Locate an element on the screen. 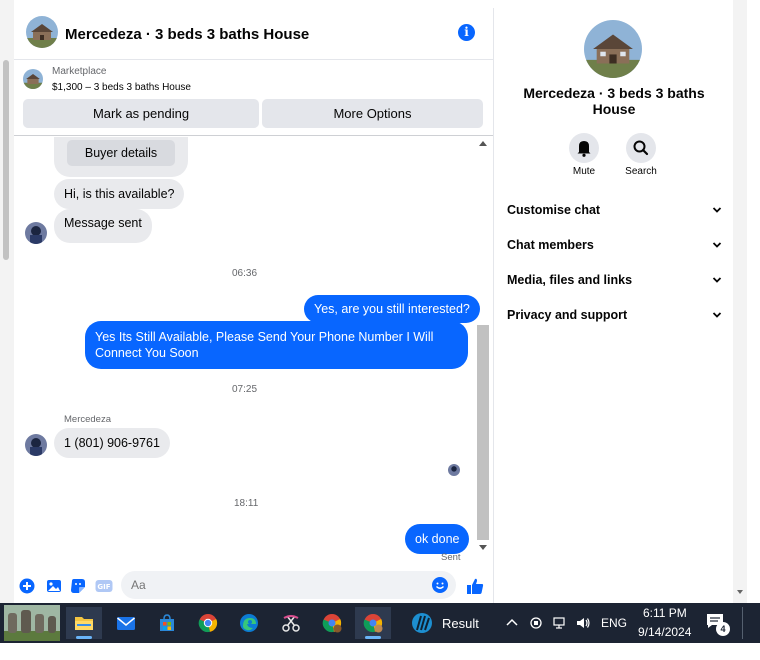  language-indicator: ENG is located at coordinates (614, 623).